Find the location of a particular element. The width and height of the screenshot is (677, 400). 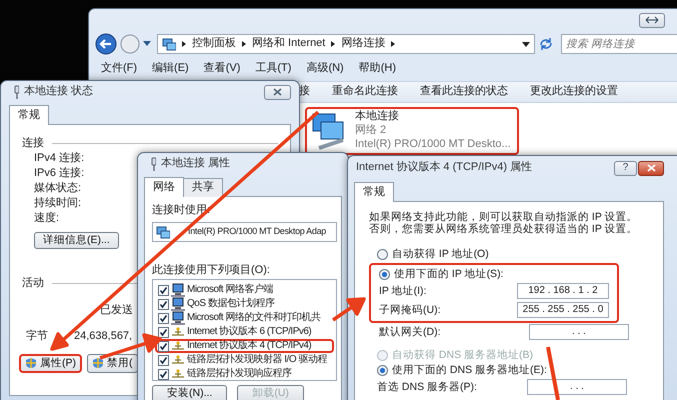

list-item: Internet 协议版本 6 (TCP/IPv6) is located at coordinates (244, 332).